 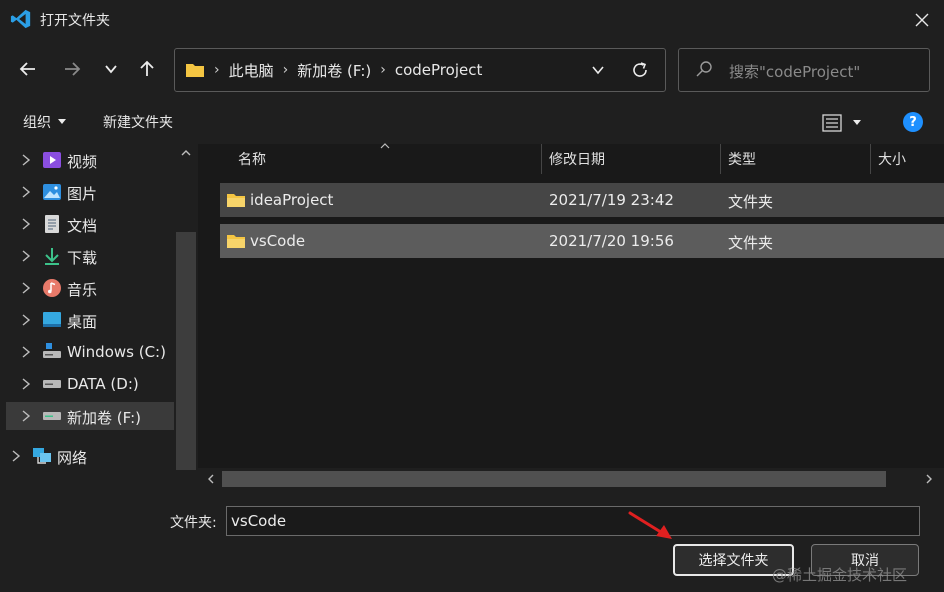 What do you see at coordinates (251, 70) in the screenshot?
I see `breadcrumb-this-pc: 此电脑` at bounding box center [251, 70].